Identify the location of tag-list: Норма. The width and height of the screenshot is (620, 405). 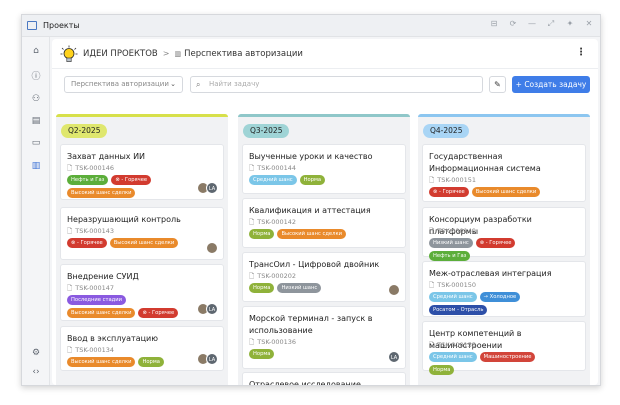
(314, 354).